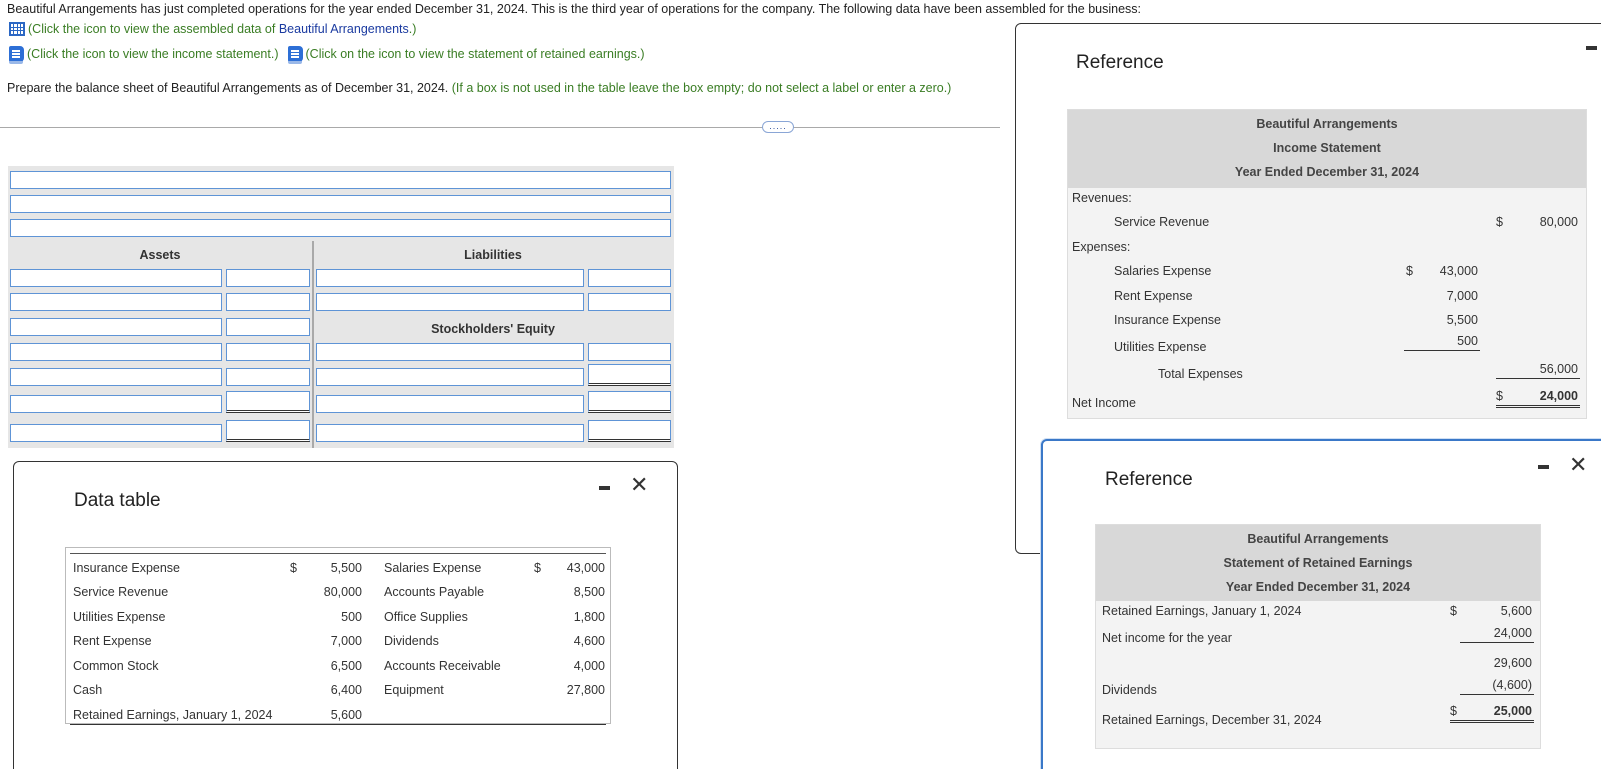 Image resolution: width=1601 pixels, height=769 pixels. What do you see at coordinates (117, 500) in the screenshot?
I see `window-title: Data table` at bounding box center [117, 500].